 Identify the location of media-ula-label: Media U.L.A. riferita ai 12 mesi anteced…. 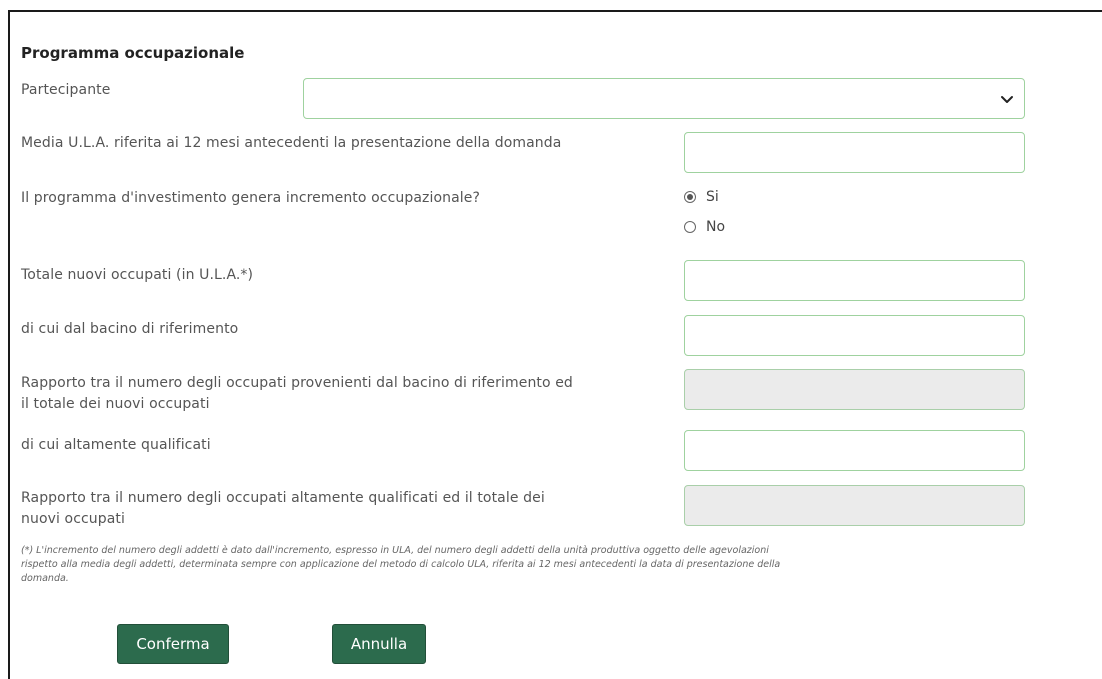
(291, 143).